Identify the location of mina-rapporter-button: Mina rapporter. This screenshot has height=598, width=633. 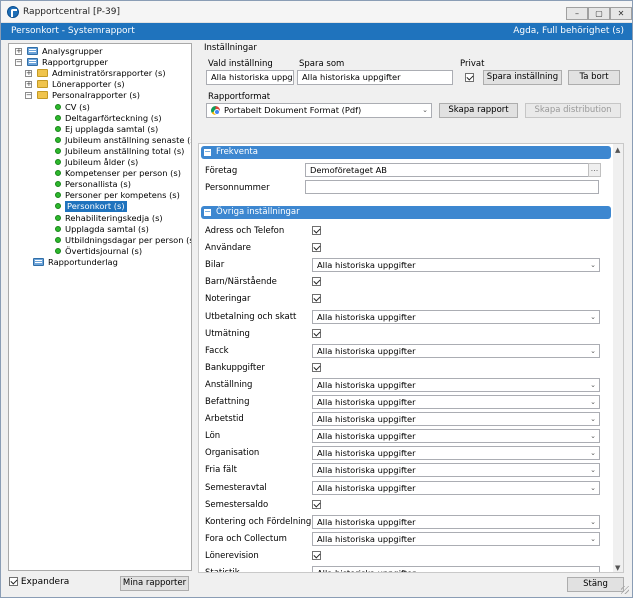
(154, 583).